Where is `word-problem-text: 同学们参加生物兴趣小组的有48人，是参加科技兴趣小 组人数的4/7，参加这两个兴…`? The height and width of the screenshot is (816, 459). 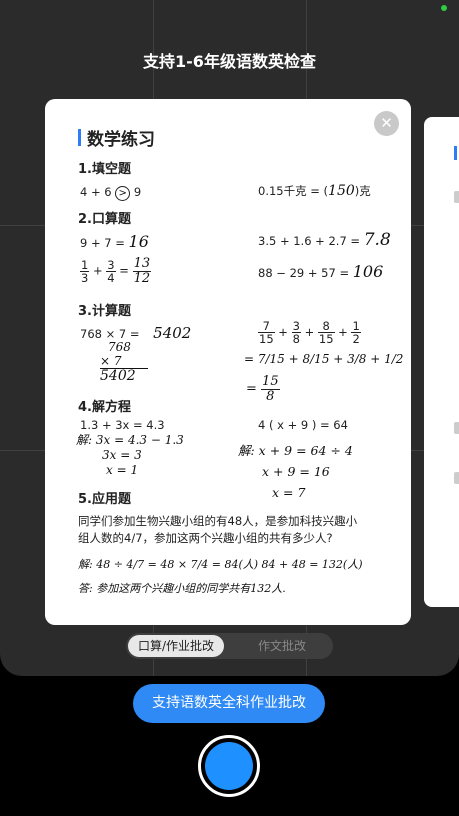
word-problem-text: 同学们参加生物兴趣小组的有48人，是参加科技兴趣小 组人数的4/7，参加这两个兴… is located at coordinates (217, 530).